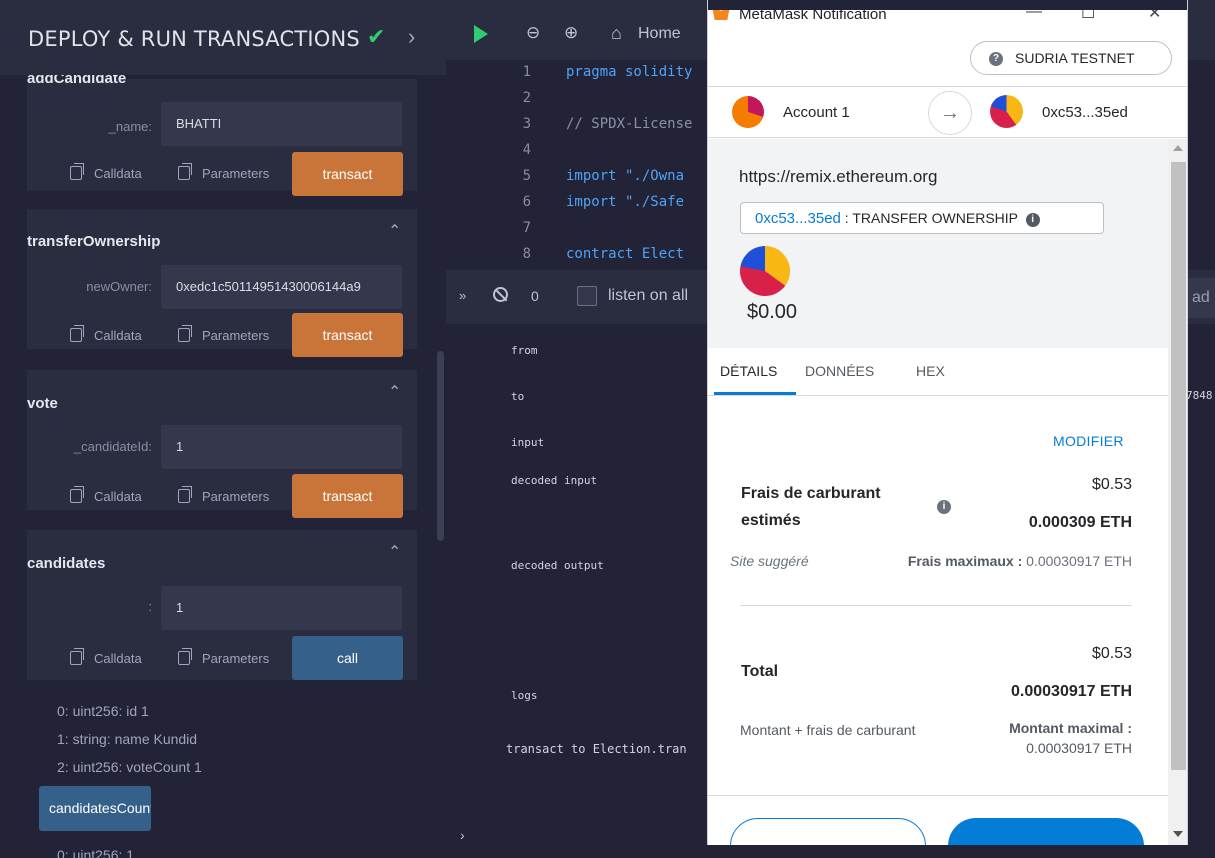 This screenshot has height=858, width=1215. What do you see at coordinates (281, 124) in the screenshot?
I see `name-input: BHATTI` at bounding box center [281, 124].